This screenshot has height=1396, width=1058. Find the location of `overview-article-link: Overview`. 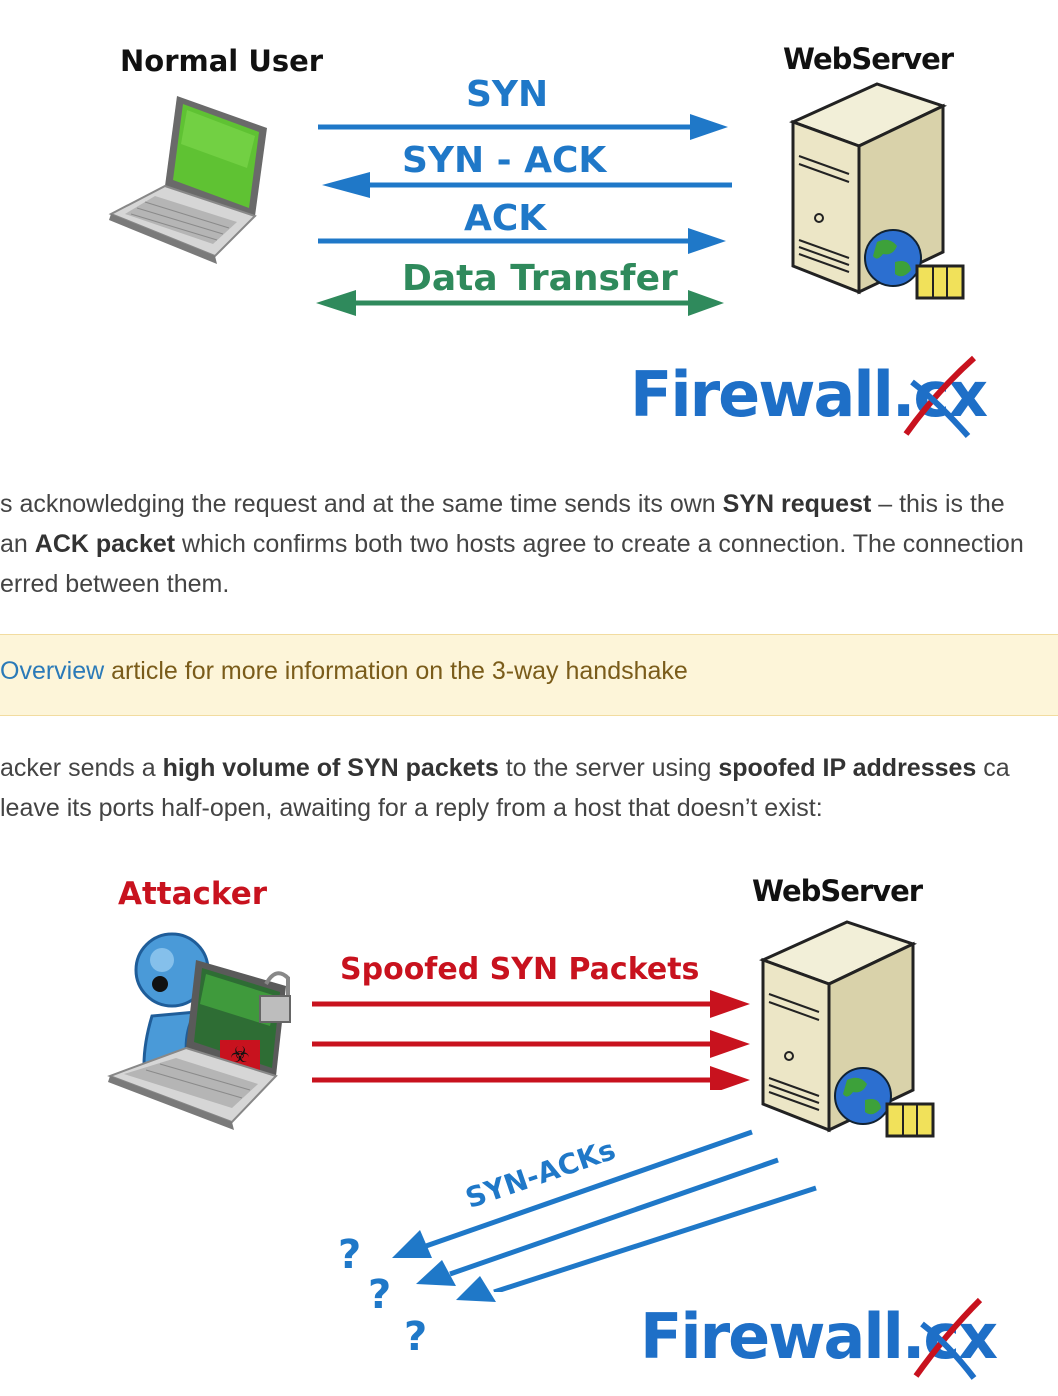

overview-article-link: Overview is located at coordinates (52, 671).